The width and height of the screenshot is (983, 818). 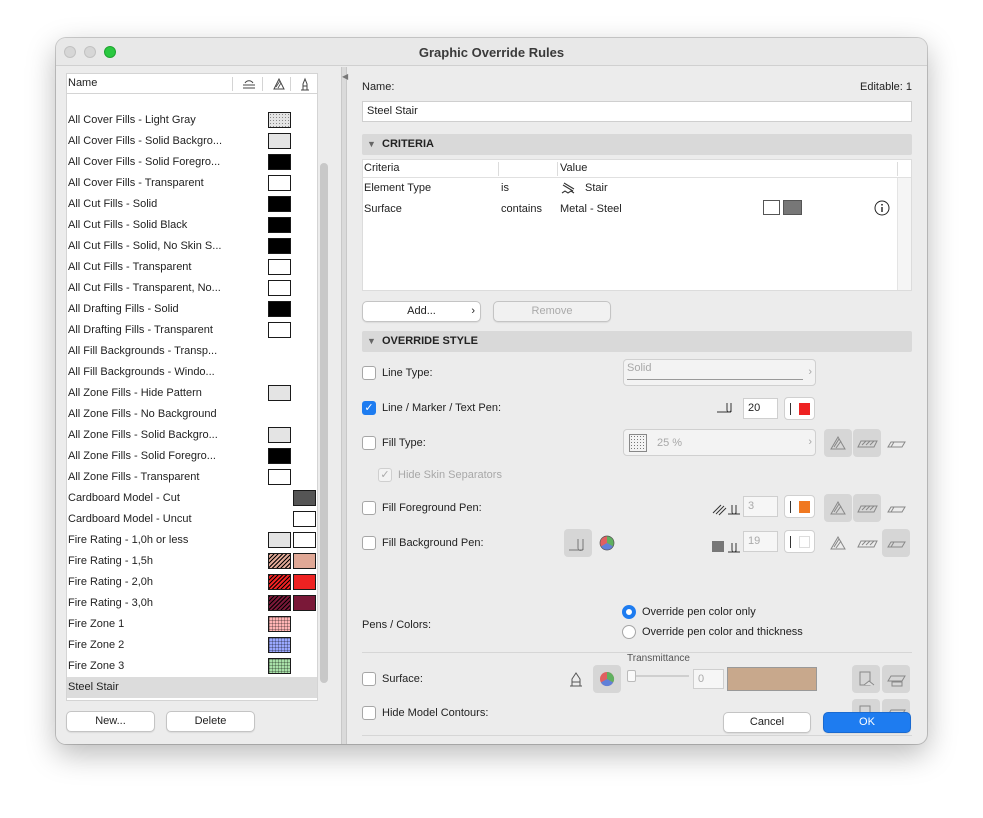 What do you see at coordinates (867, 722) in the screenshot?
I see `ok-button: OK` at bounding box center [867, 722].